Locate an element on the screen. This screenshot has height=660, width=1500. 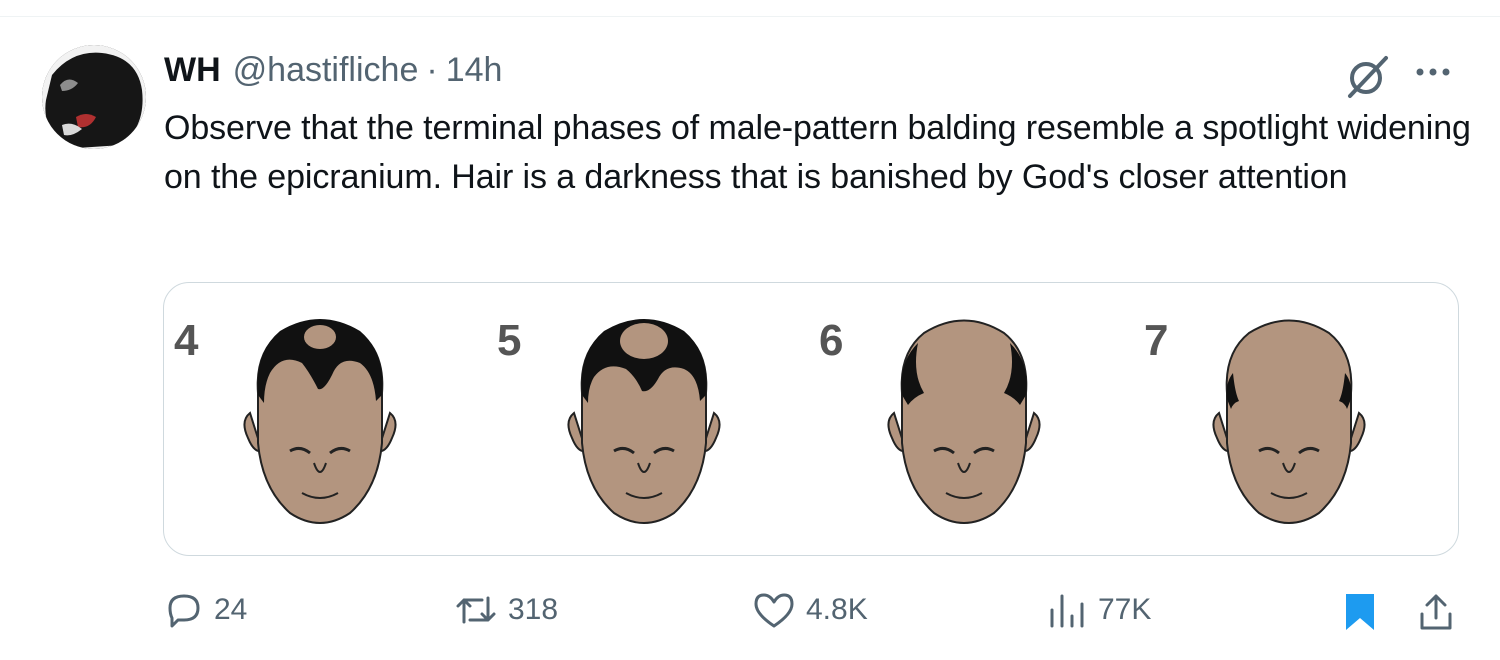
share-button is located at coordinates (1436, 612).